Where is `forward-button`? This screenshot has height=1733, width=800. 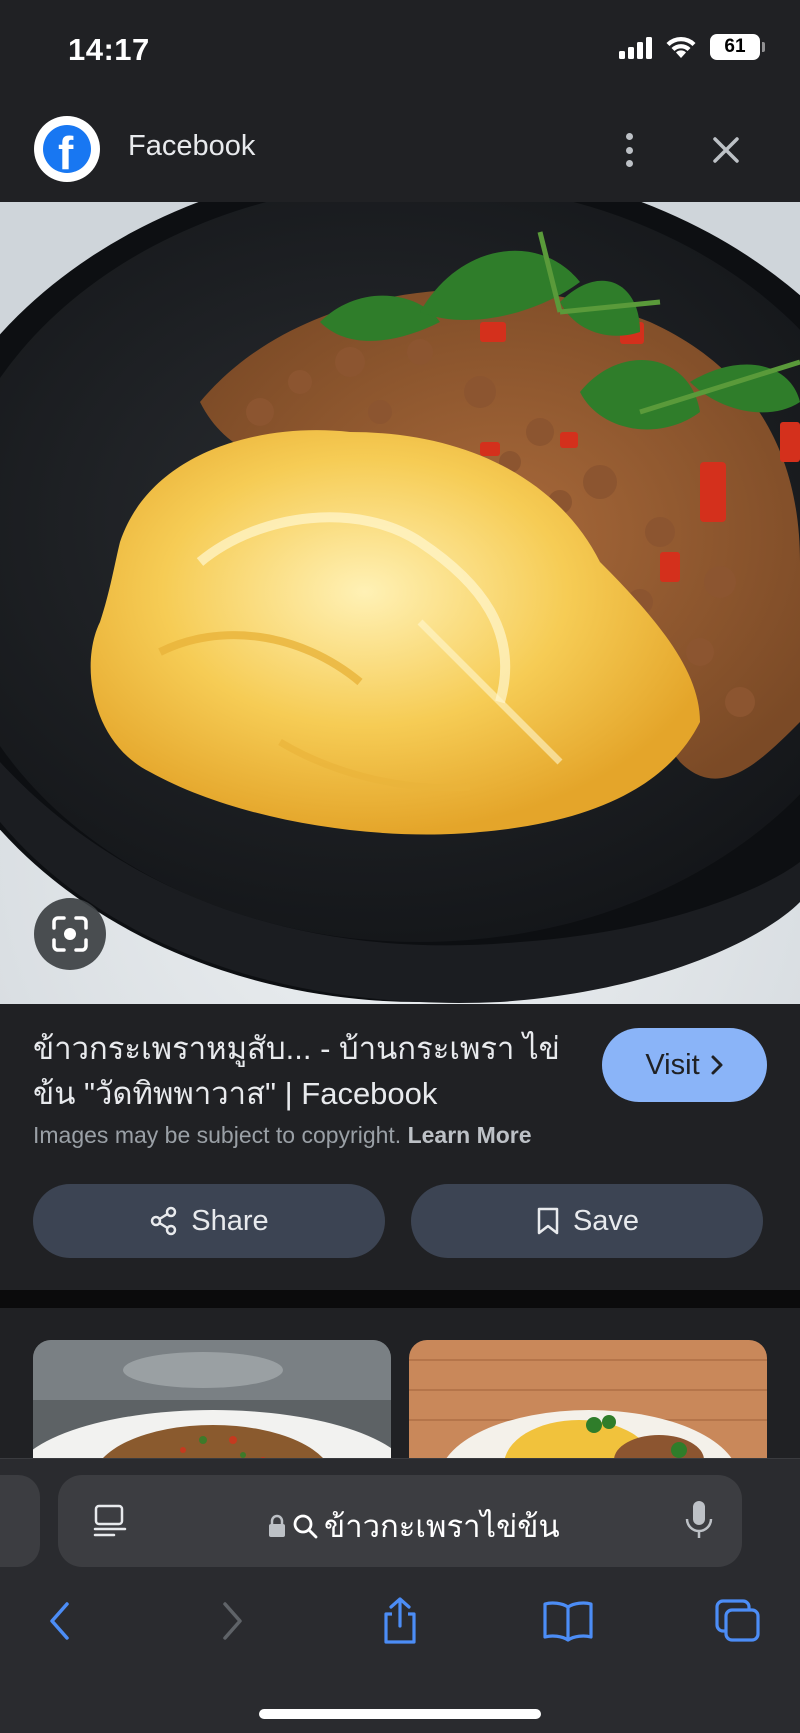
forward-button is located at coordinates (232, 1621).